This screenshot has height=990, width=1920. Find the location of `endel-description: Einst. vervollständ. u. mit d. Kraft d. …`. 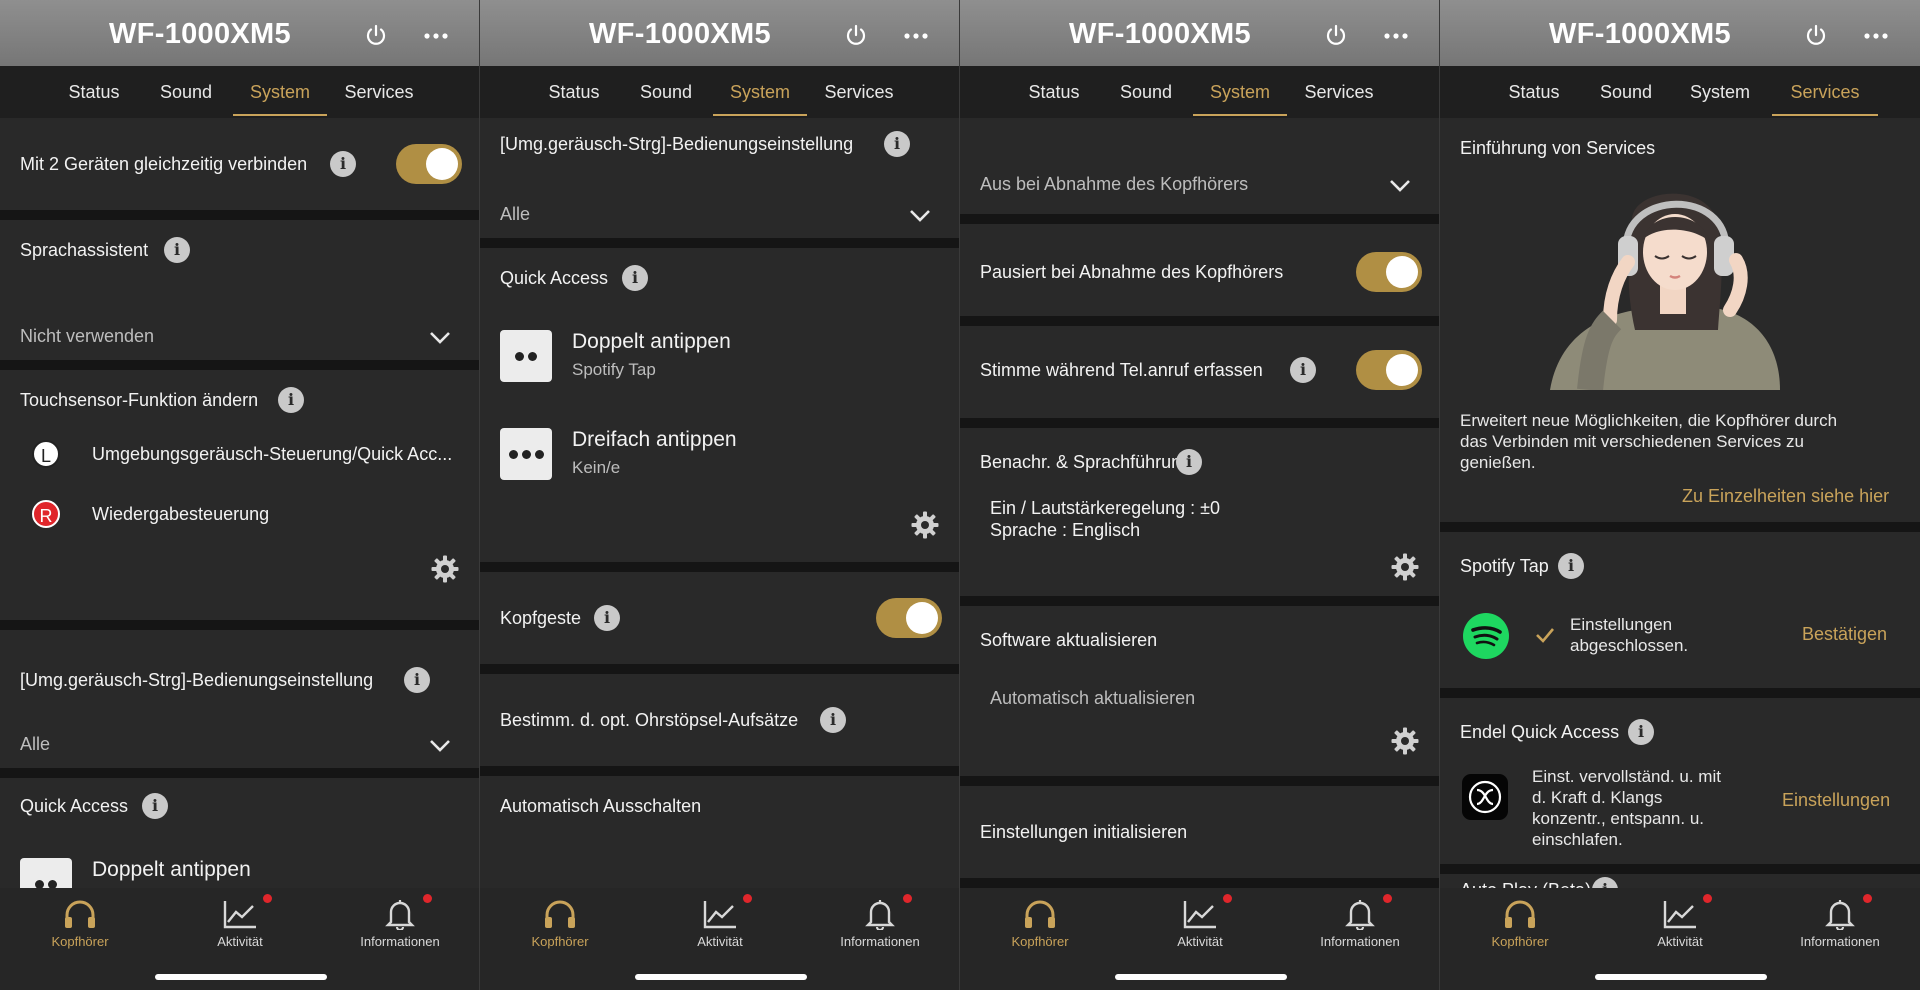

endel-description: Einst. vervollständ. u. mit d. Kraft d. … is located at coordinates (1626, 808).